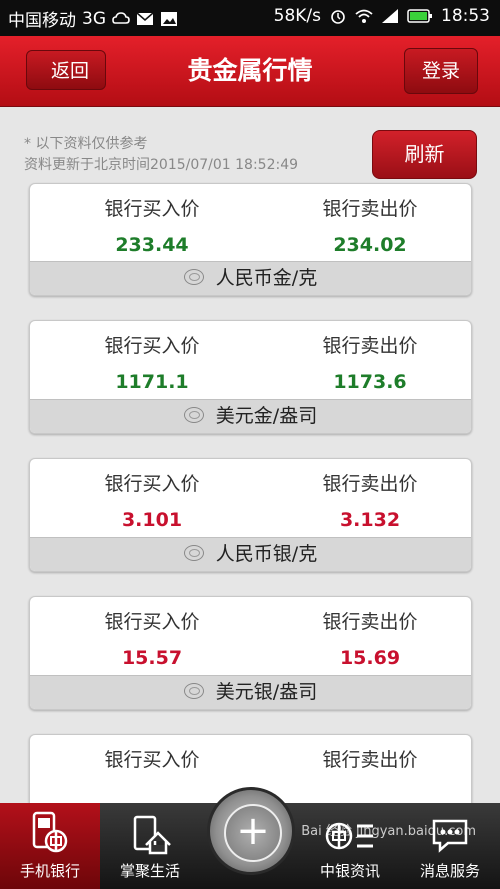 The width and height of the screenshot is (500, 889). I want to click on product-name-bar: 人民币银/克, so click(250, 554).